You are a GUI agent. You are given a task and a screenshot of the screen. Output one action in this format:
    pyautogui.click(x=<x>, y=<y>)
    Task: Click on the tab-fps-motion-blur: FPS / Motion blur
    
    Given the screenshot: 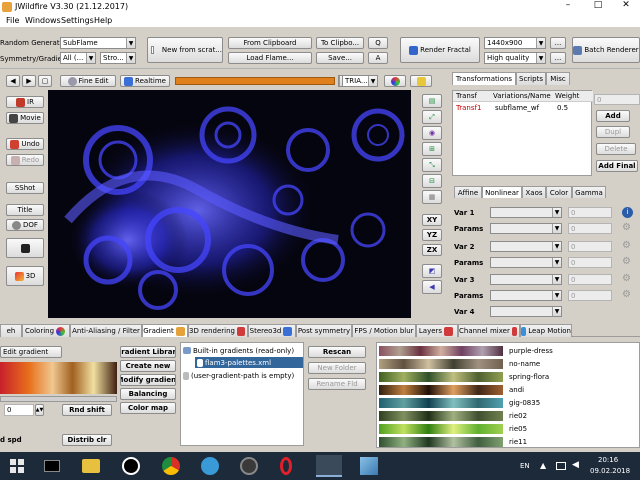 What is the action you would take?
    pyautogui.click(x=384, y=330)
    